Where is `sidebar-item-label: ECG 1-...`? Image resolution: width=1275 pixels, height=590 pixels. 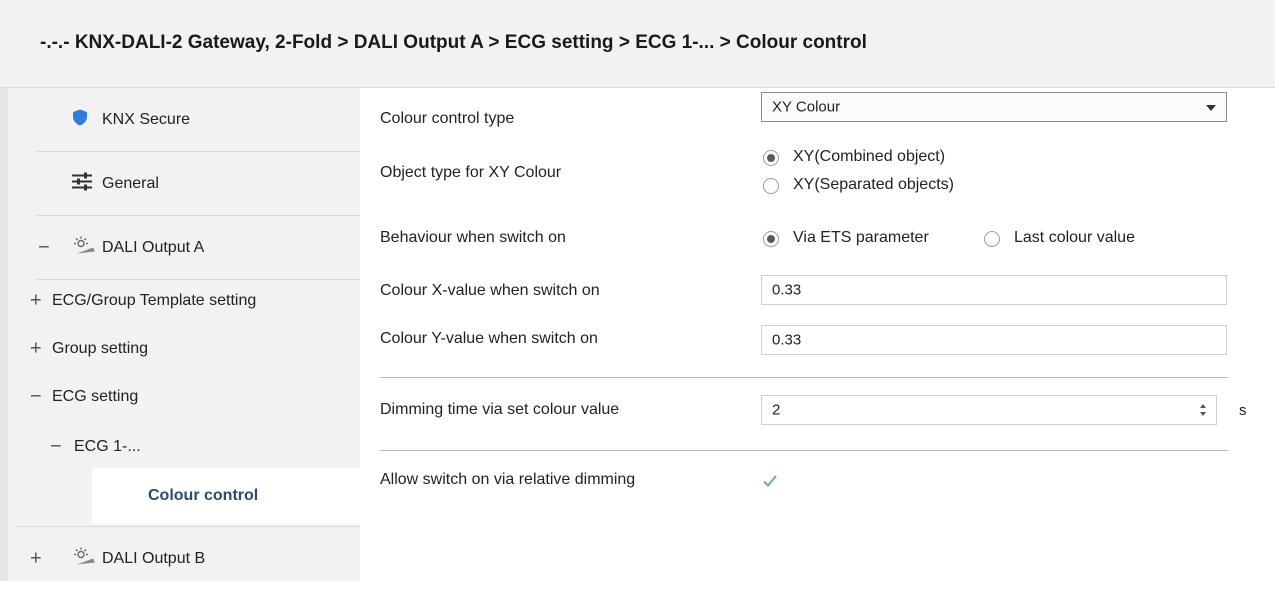
sidebar-item-label: ECG 1-... is located at coordinates (107, 446).